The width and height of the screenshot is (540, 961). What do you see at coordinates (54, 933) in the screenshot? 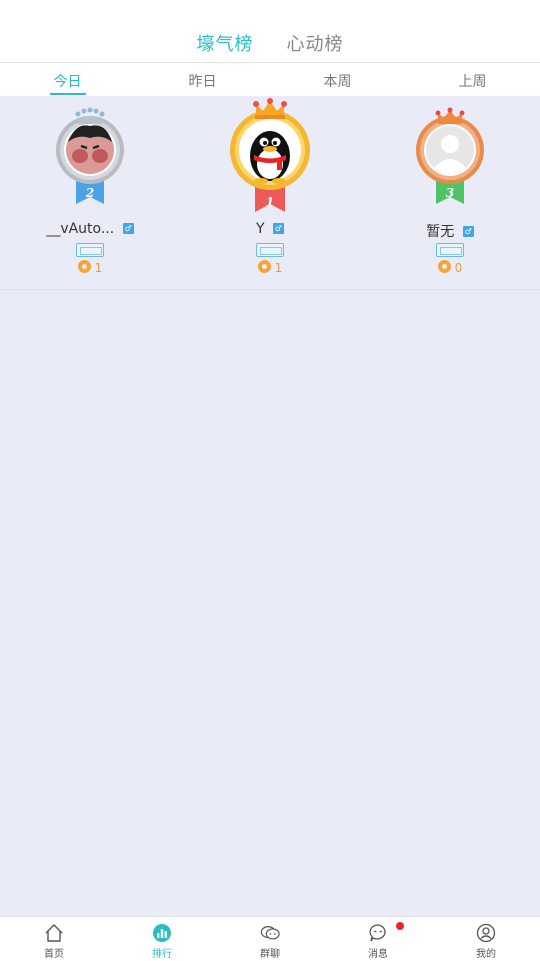
I see `home-icon` at bounding box center [54, 933].